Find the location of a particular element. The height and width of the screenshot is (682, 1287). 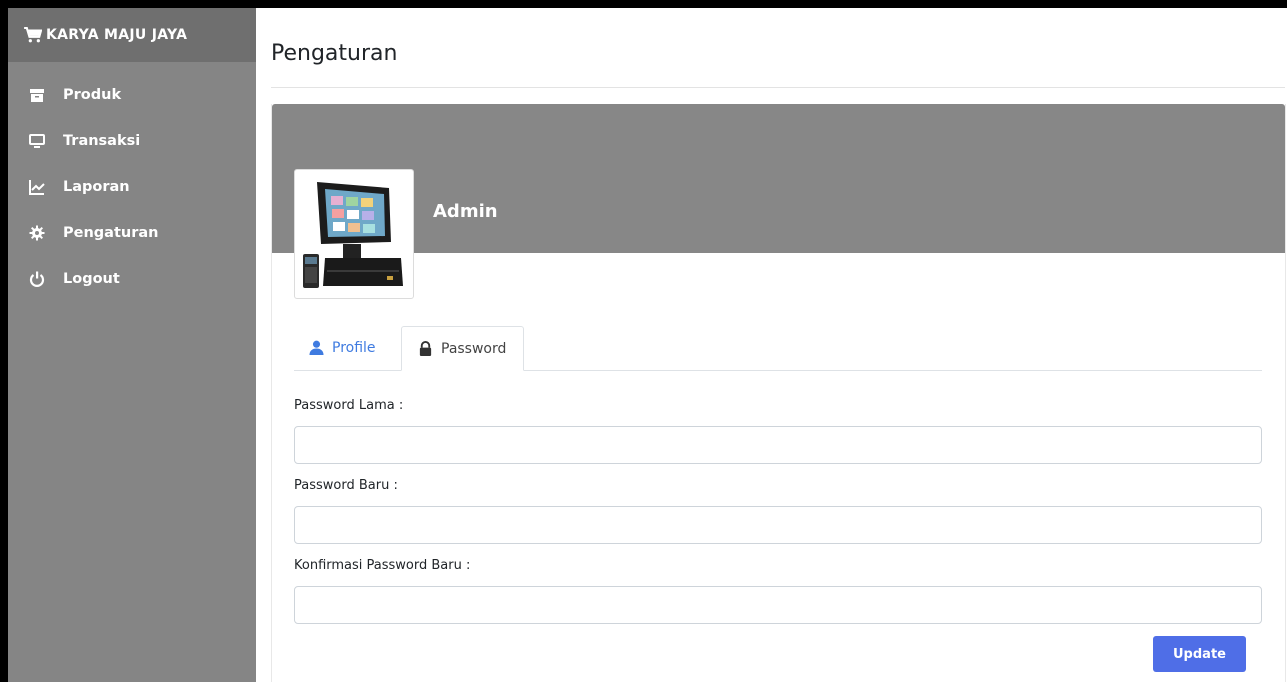

sidebar-item-logout: Logout is located at coordinates (132, 279).